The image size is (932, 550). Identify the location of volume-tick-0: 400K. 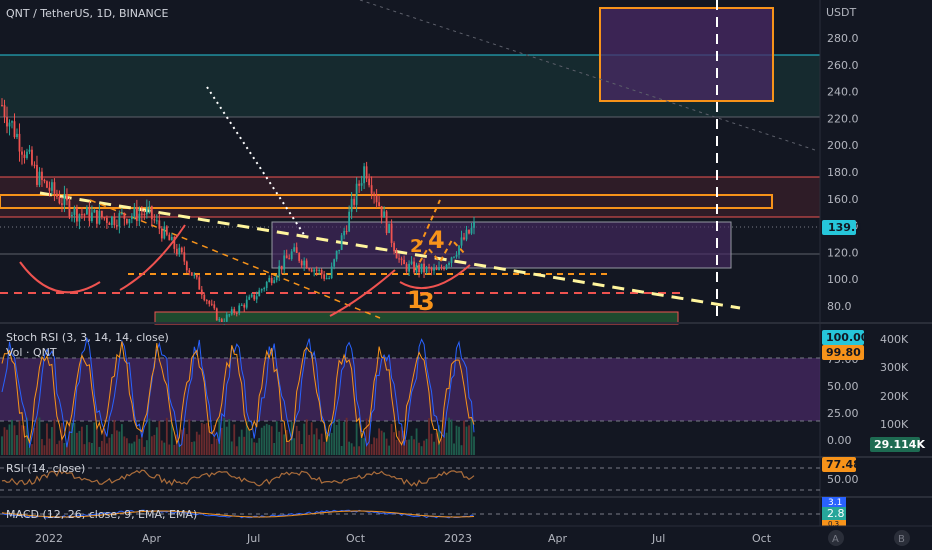
(894, 339).